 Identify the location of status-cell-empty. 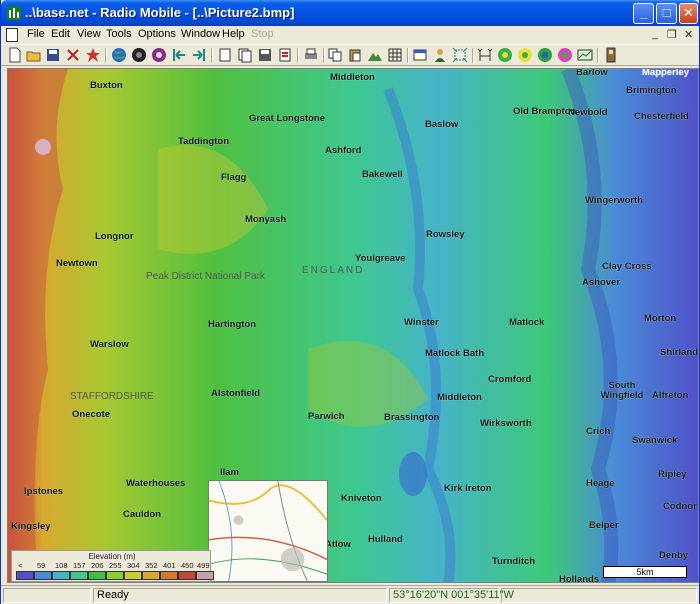
(47, 595).